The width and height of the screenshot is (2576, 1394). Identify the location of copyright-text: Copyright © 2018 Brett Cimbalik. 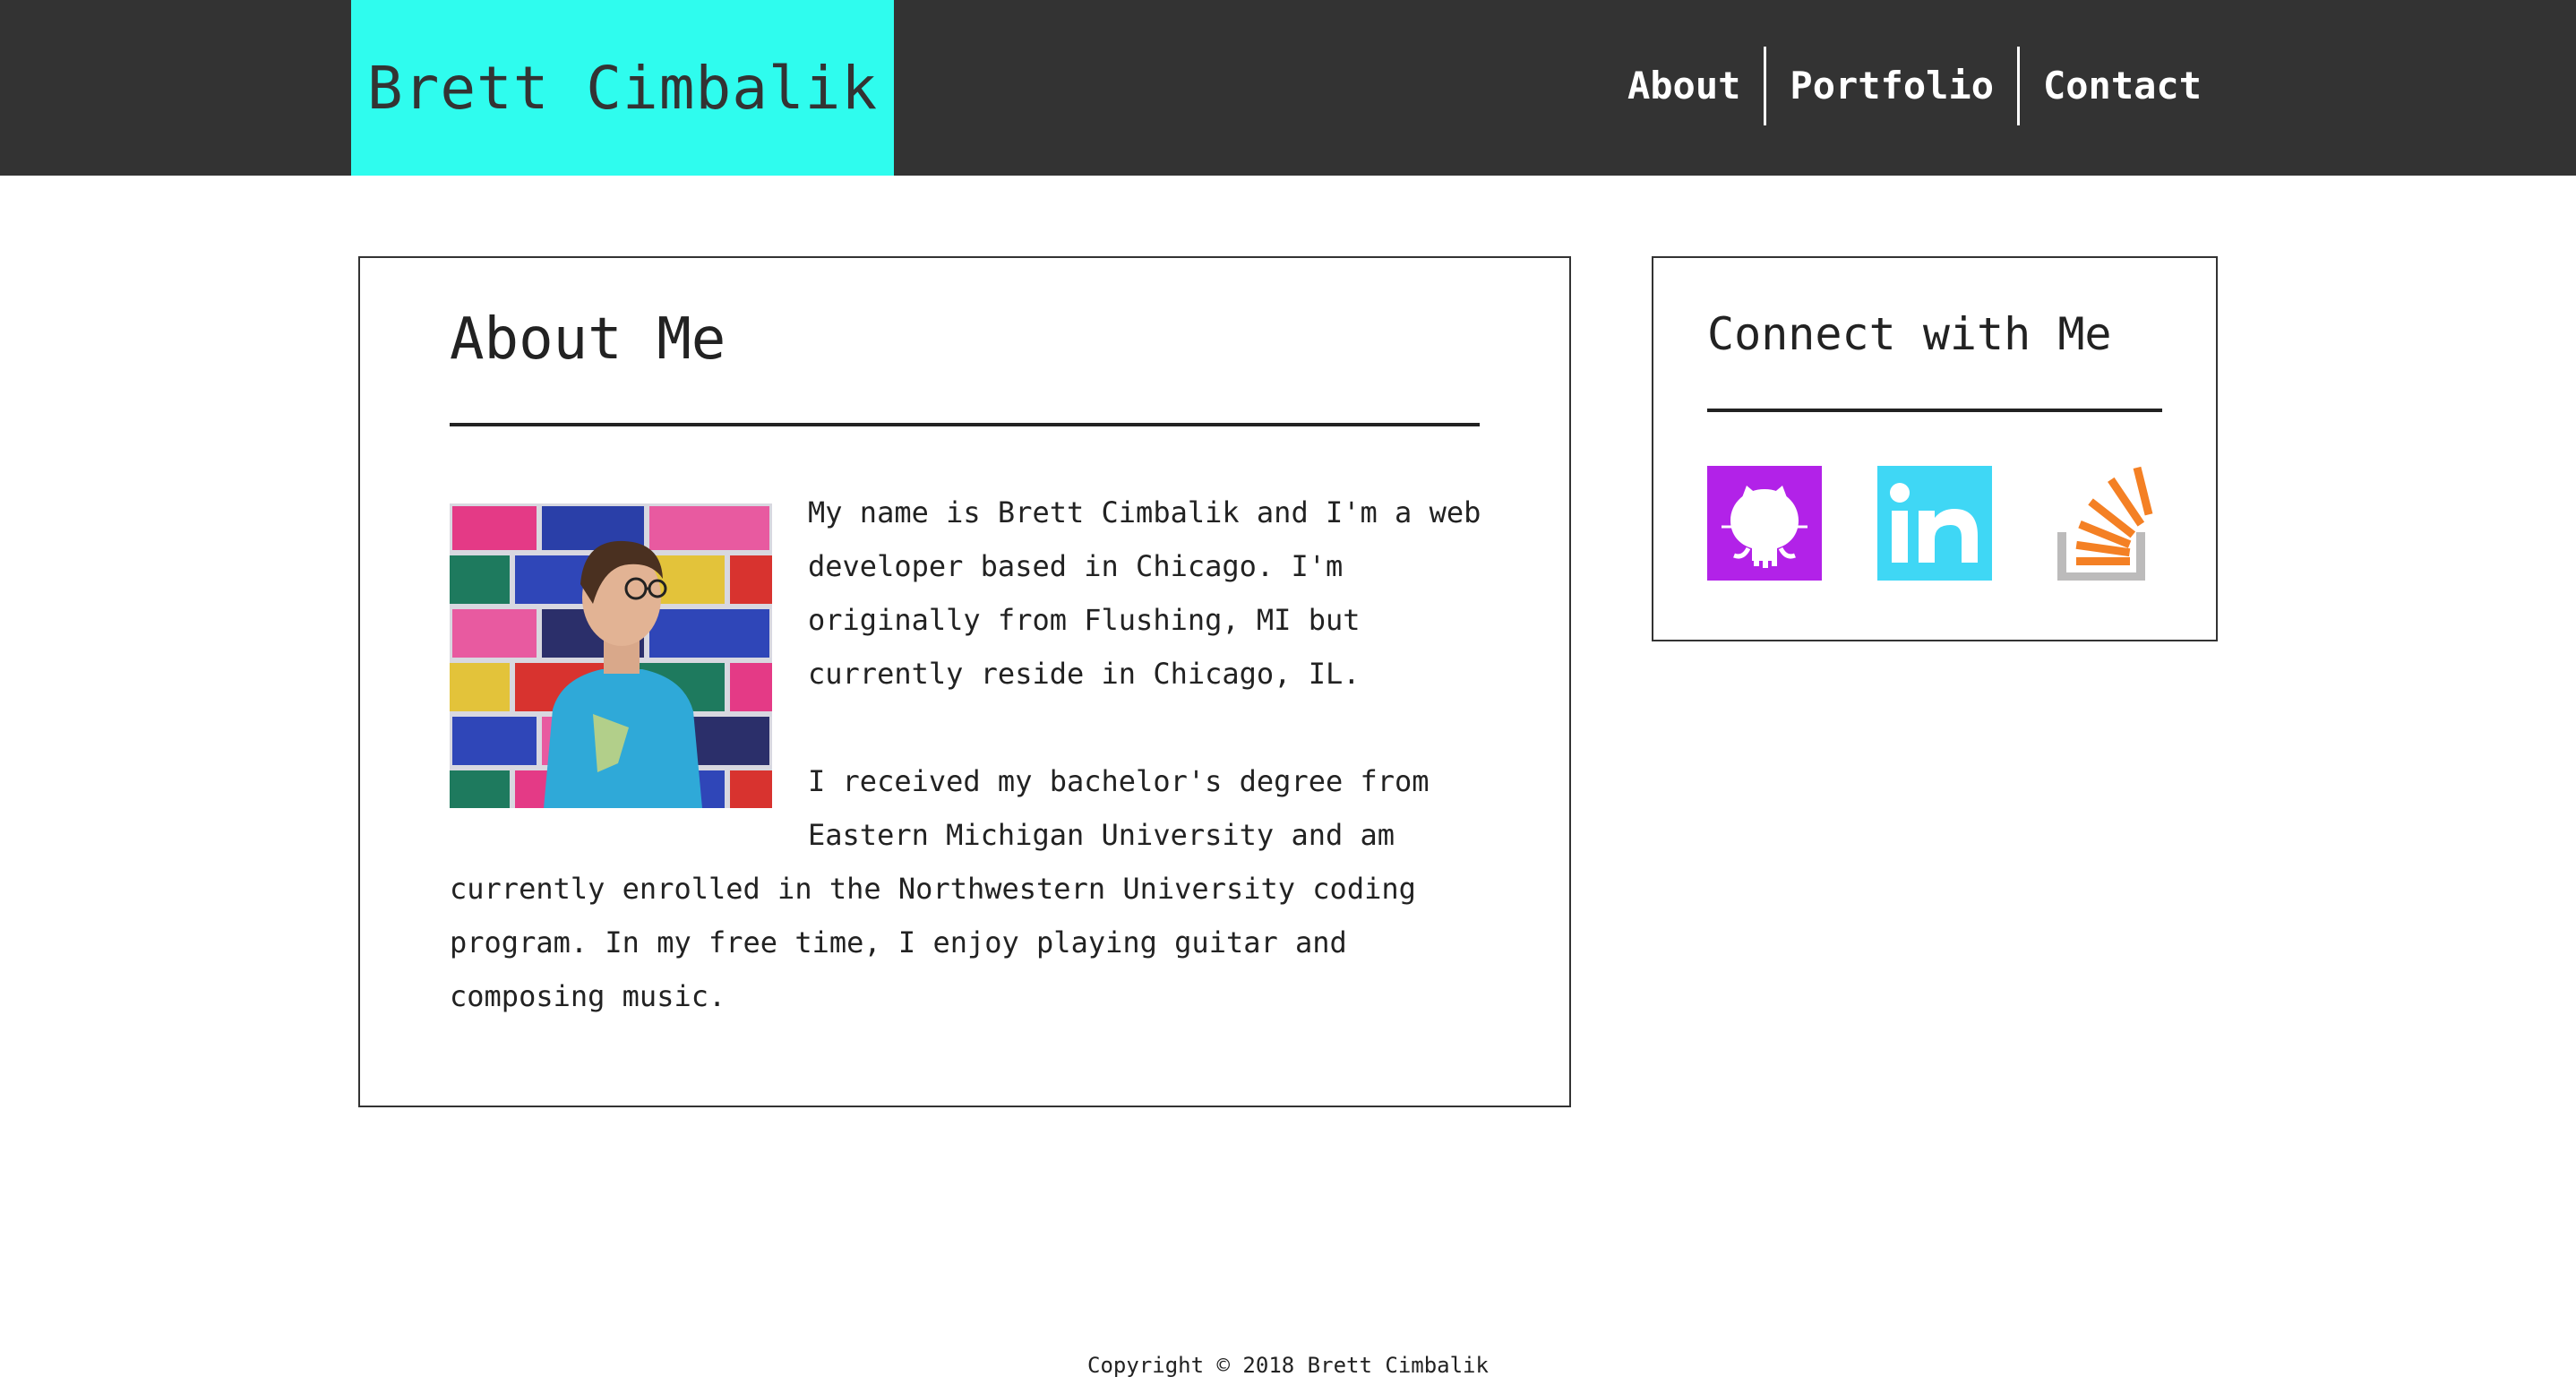
(1288, 1365).